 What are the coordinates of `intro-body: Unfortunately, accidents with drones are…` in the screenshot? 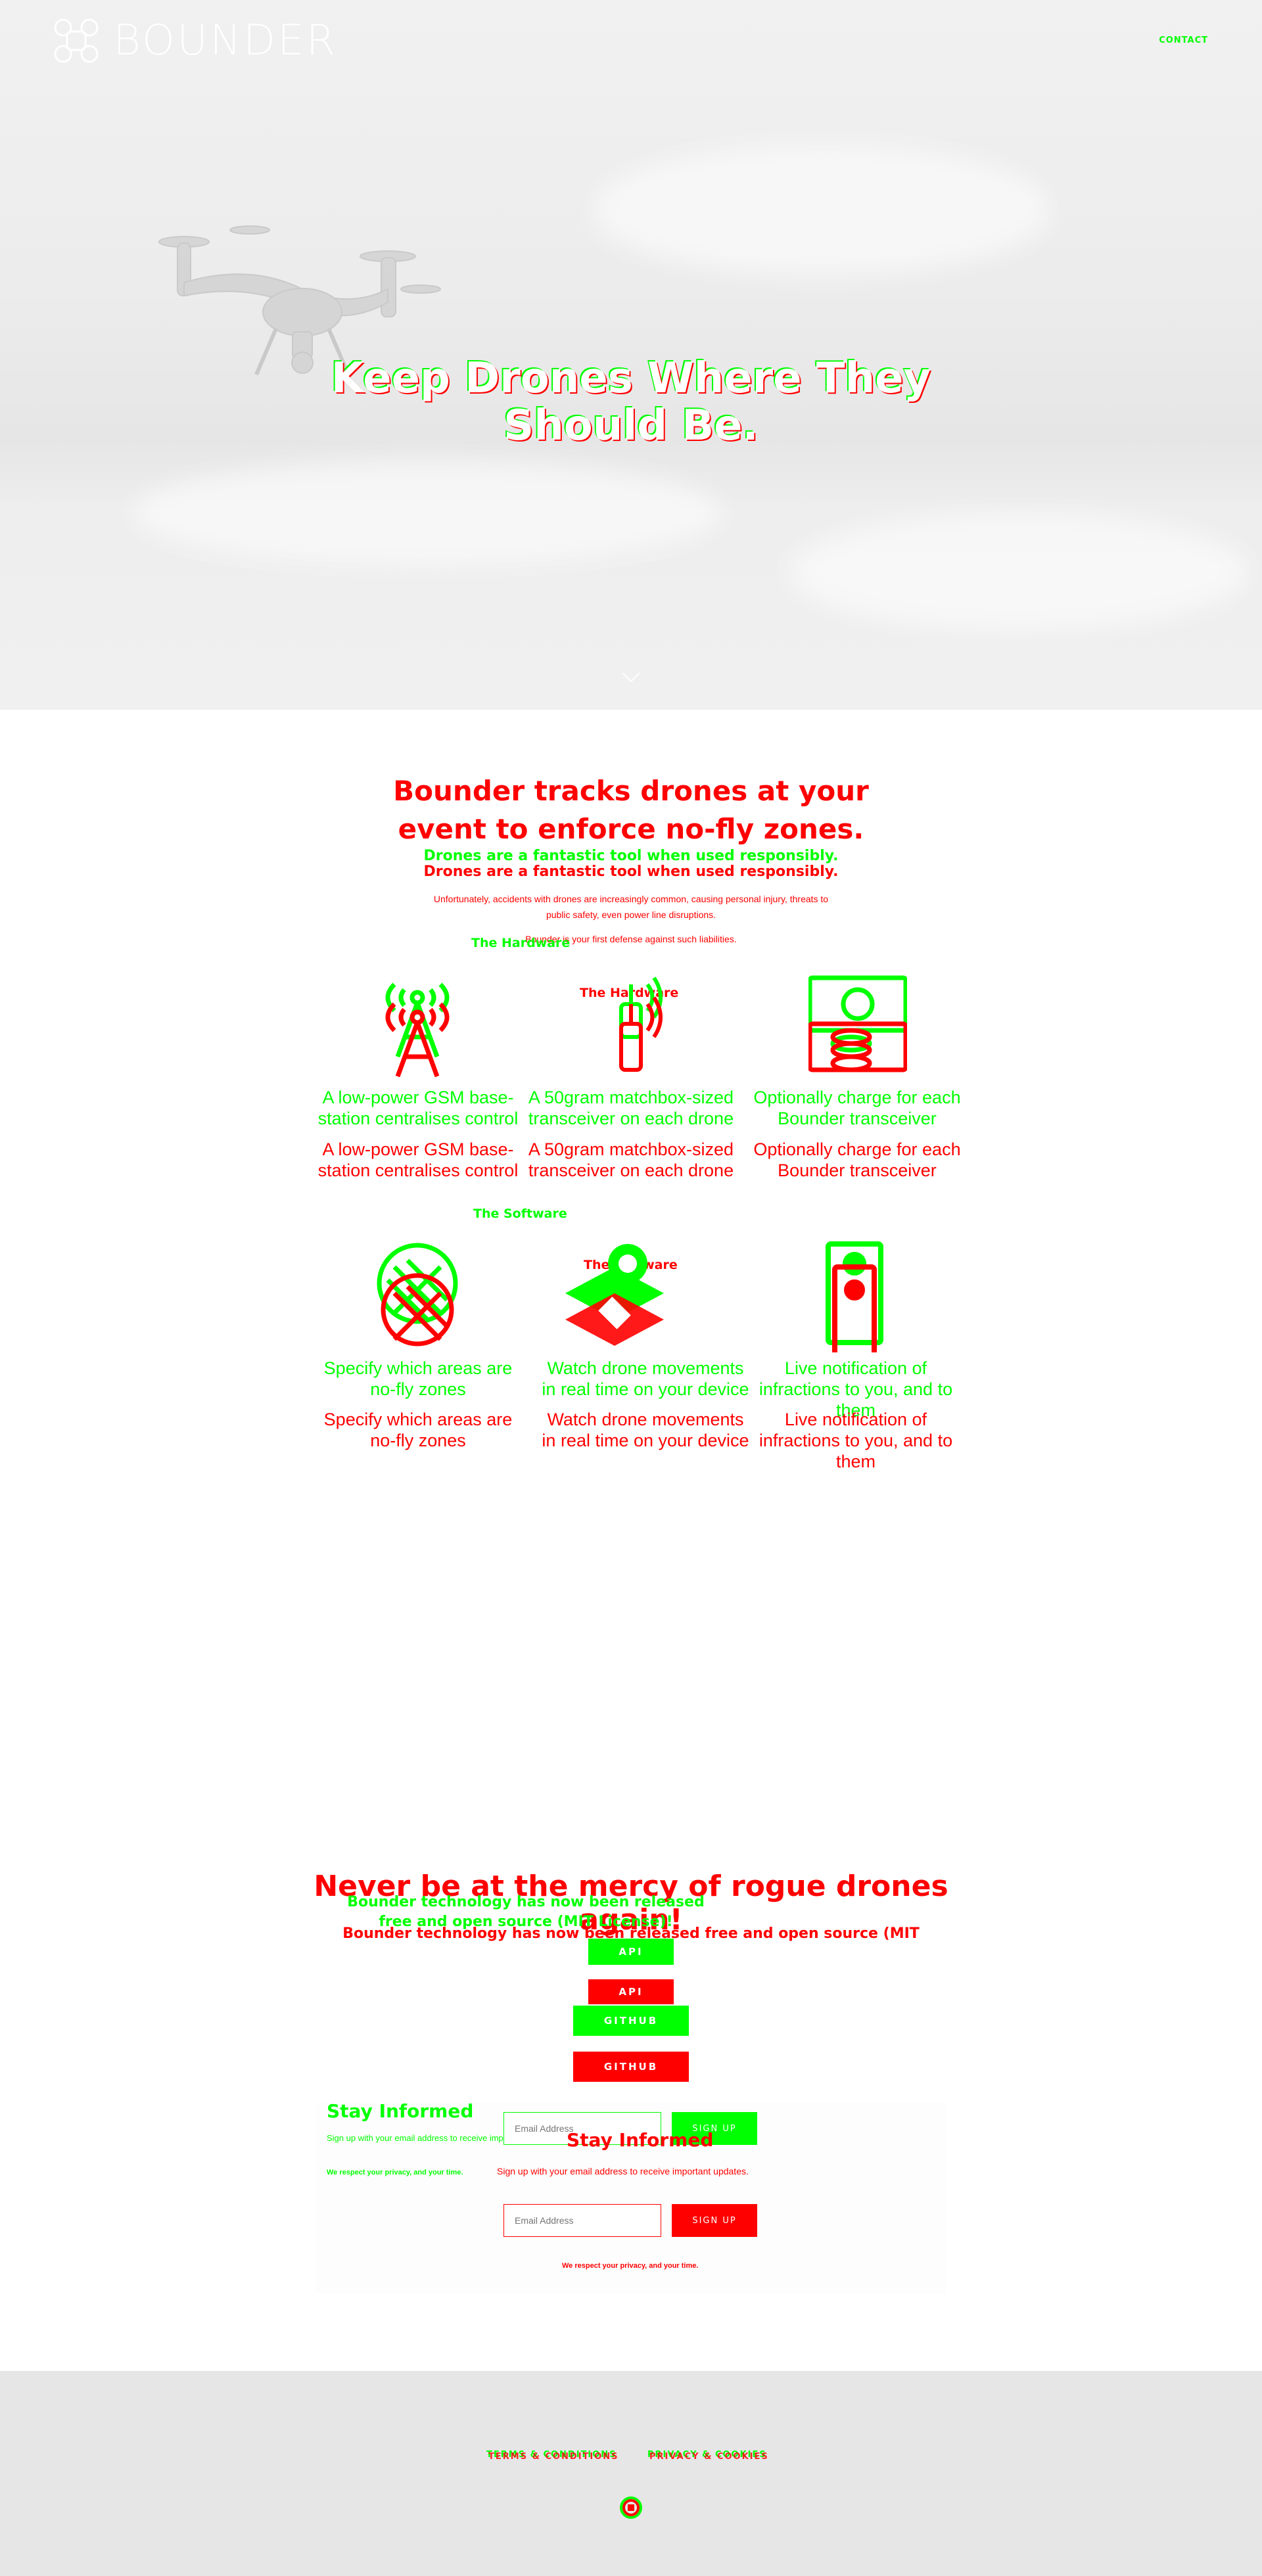 It's located at (631, 907).